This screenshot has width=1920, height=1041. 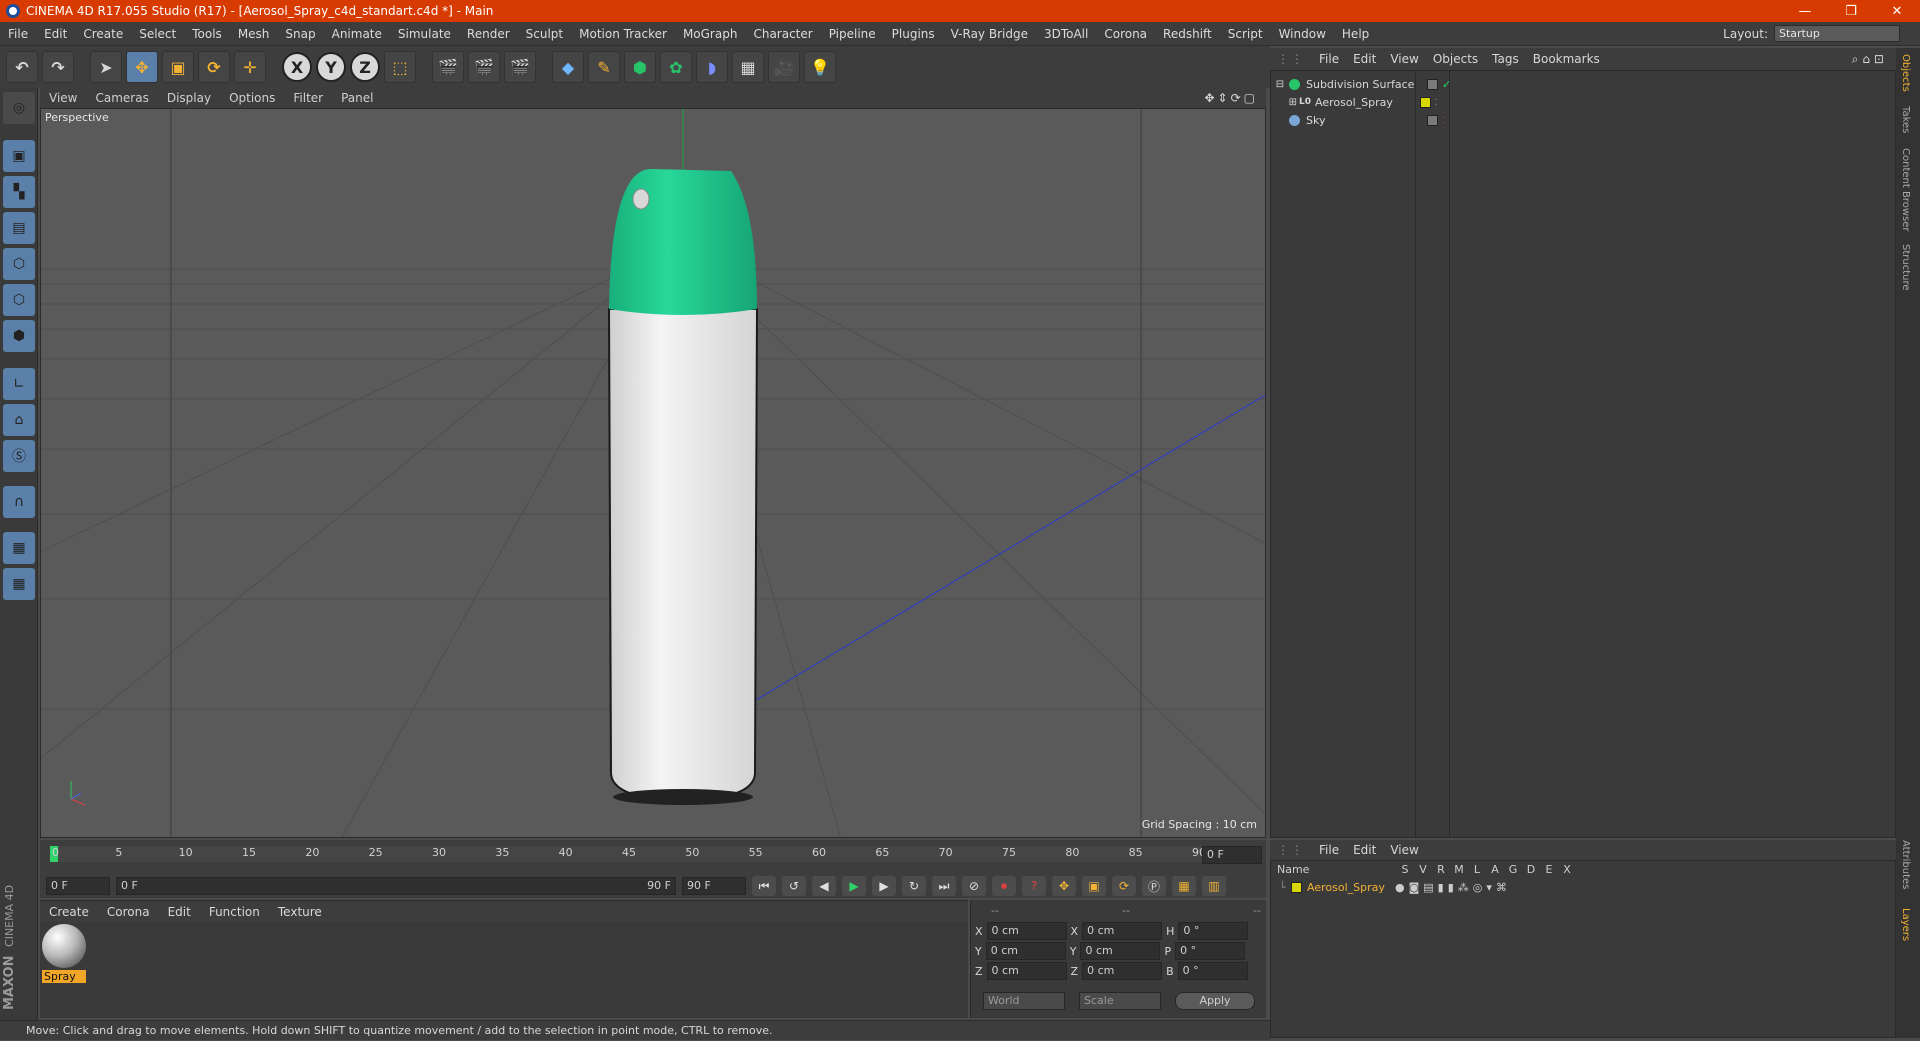 What do you see at coordinates (1212, 971) in the screenshot?
I see `rotation-b-field: 0 °` at bounding box center [1212, 971].